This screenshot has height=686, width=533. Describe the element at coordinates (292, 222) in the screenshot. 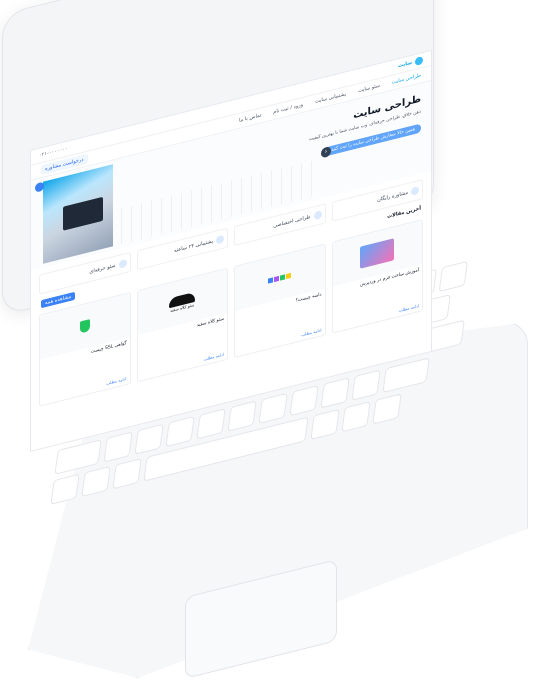

I see `feature-label: طراحی اختصاصی` at that location.